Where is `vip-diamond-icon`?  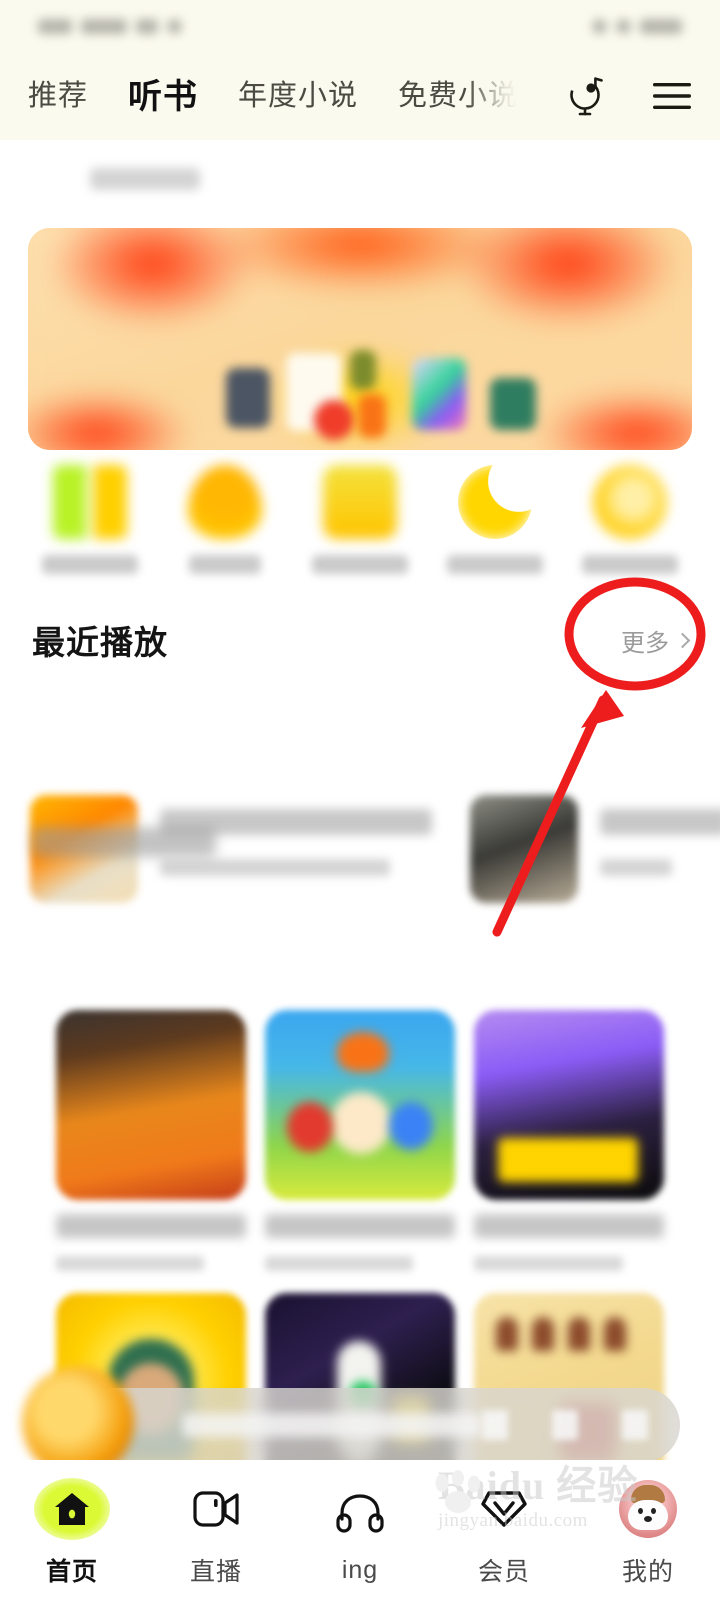
vip-diamond-icon is located at coordinates (504, 1509).